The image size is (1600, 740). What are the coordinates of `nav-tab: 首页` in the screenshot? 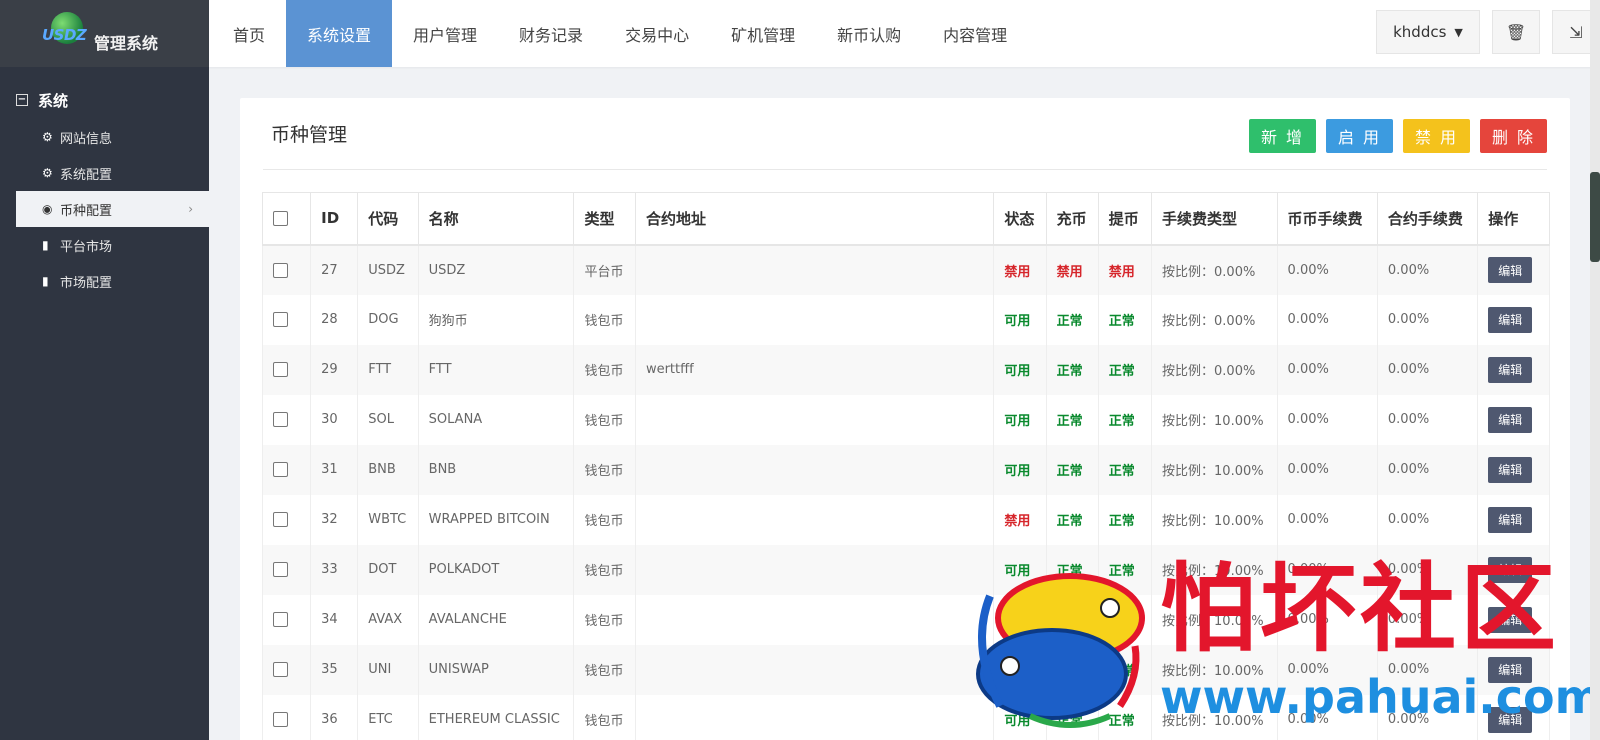 It's located at (249, 33).